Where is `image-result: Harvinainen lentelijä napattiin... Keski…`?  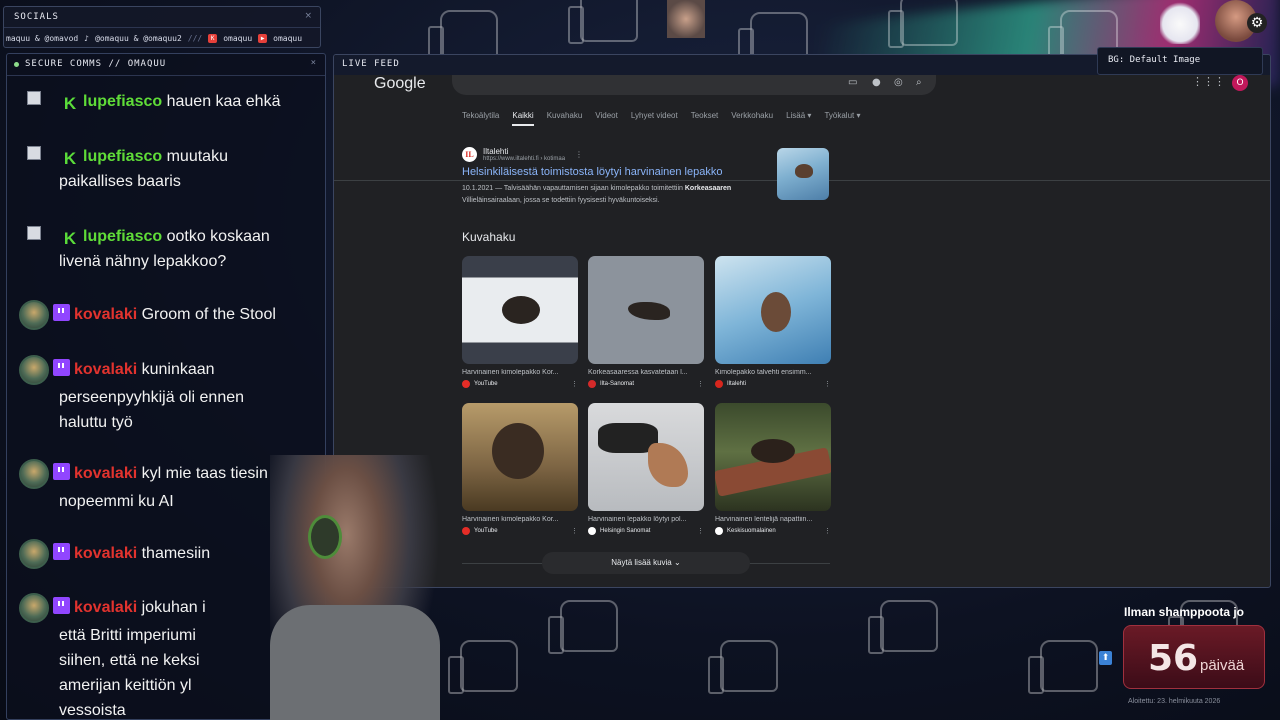
image-result: Harvinainen lentelijä napattiin... Keski… is located at coordinates (773, 469).